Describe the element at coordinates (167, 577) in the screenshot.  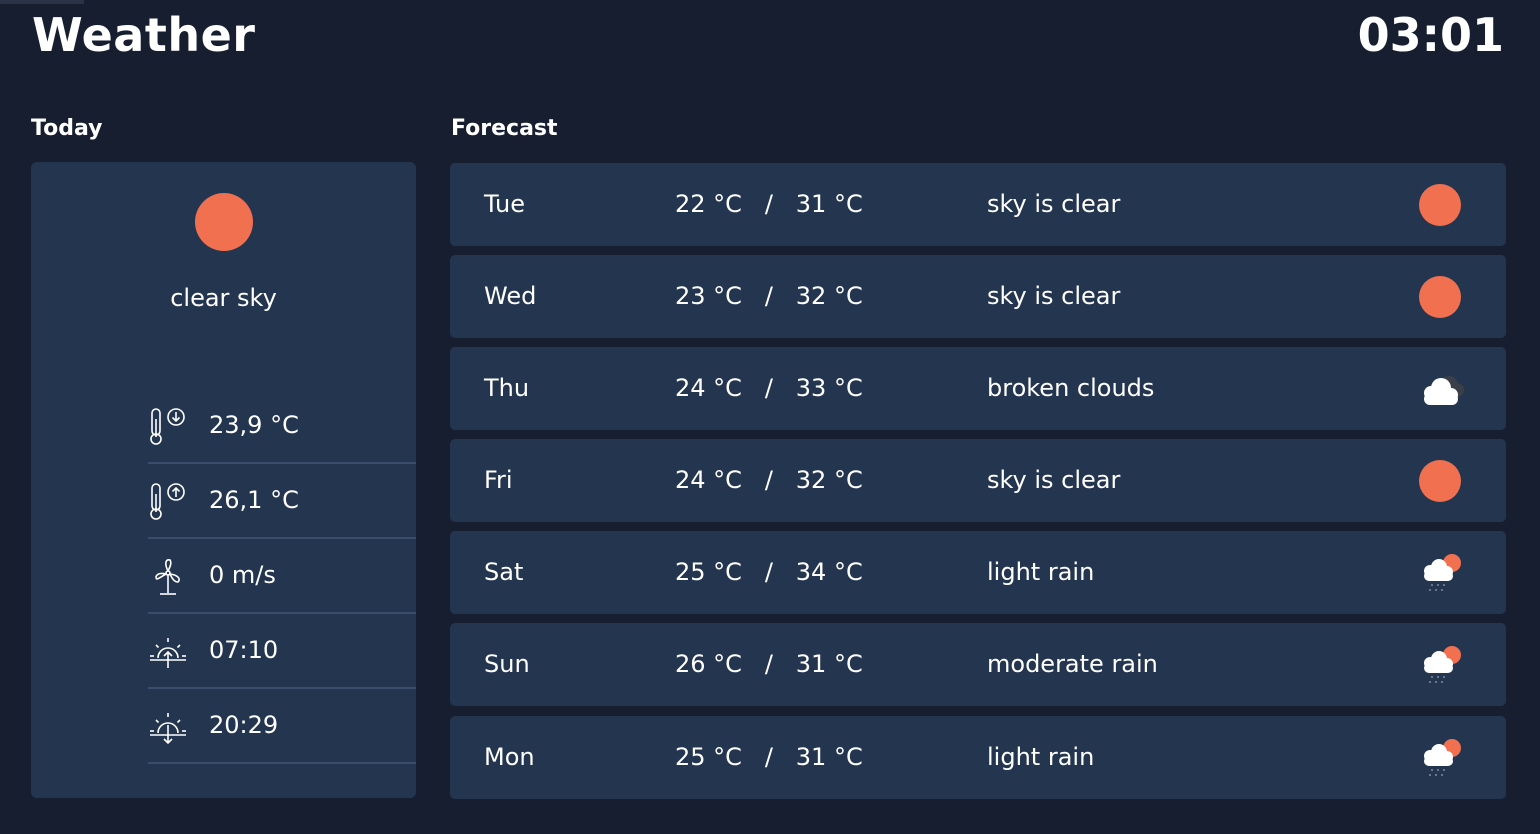
I see `wind-turbine-icon` at that location.